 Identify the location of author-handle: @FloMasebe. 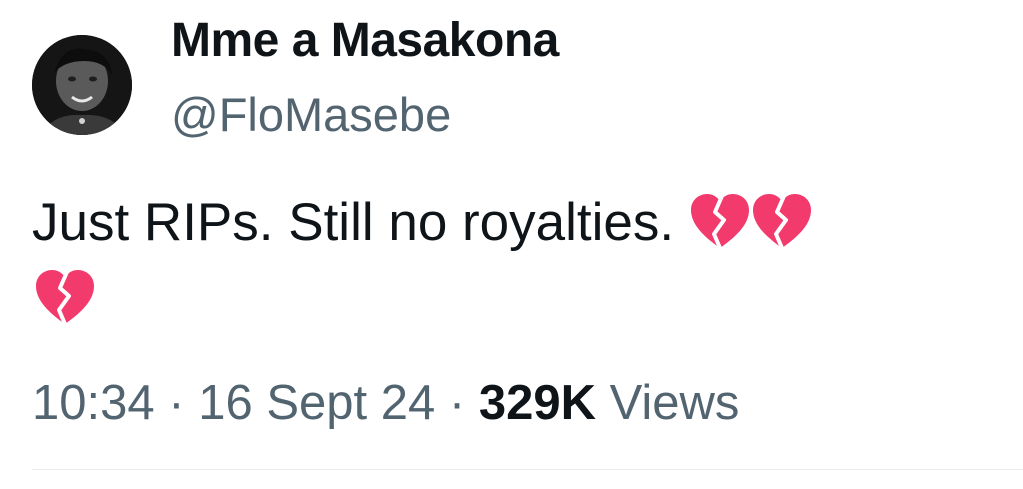
(311, 115).